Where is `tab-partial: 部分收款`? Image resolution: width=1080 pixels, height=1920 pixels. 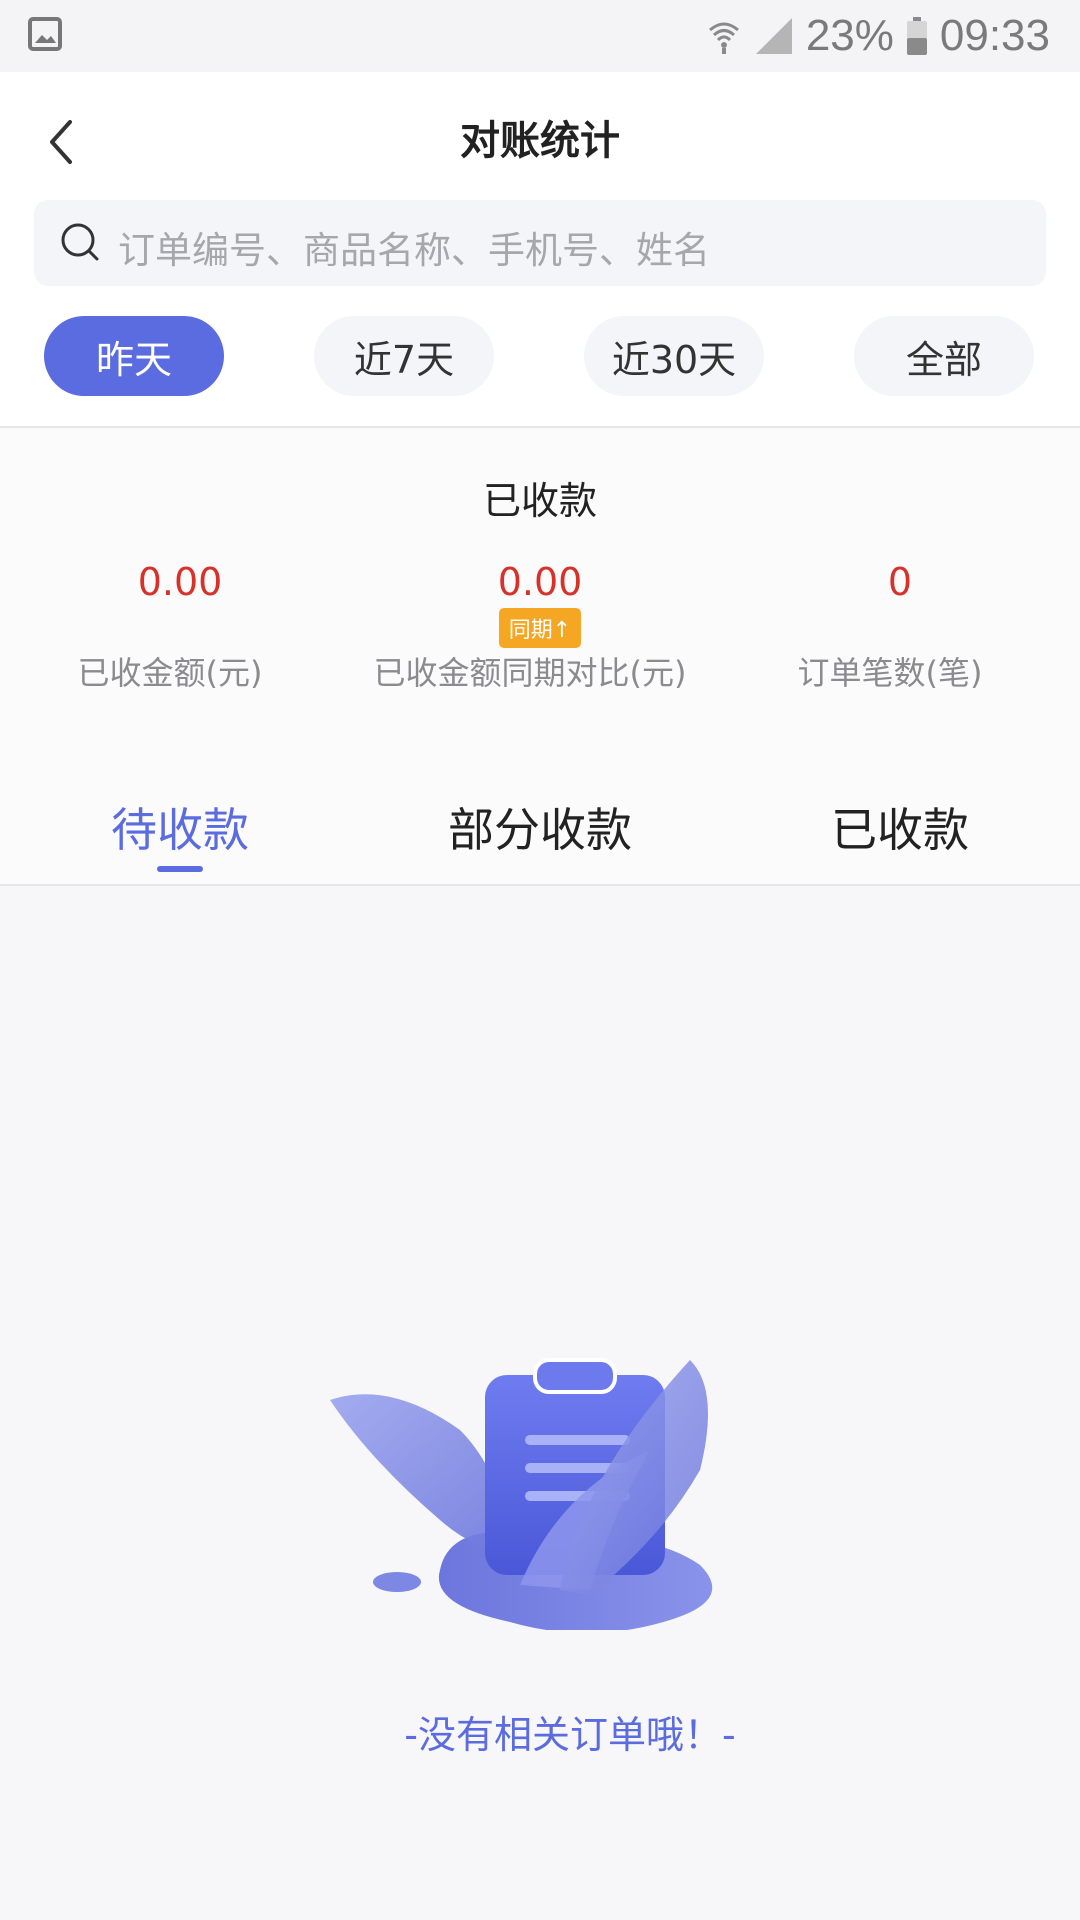
tab-partial: 部分收款 is located at coordinates (540, 827).